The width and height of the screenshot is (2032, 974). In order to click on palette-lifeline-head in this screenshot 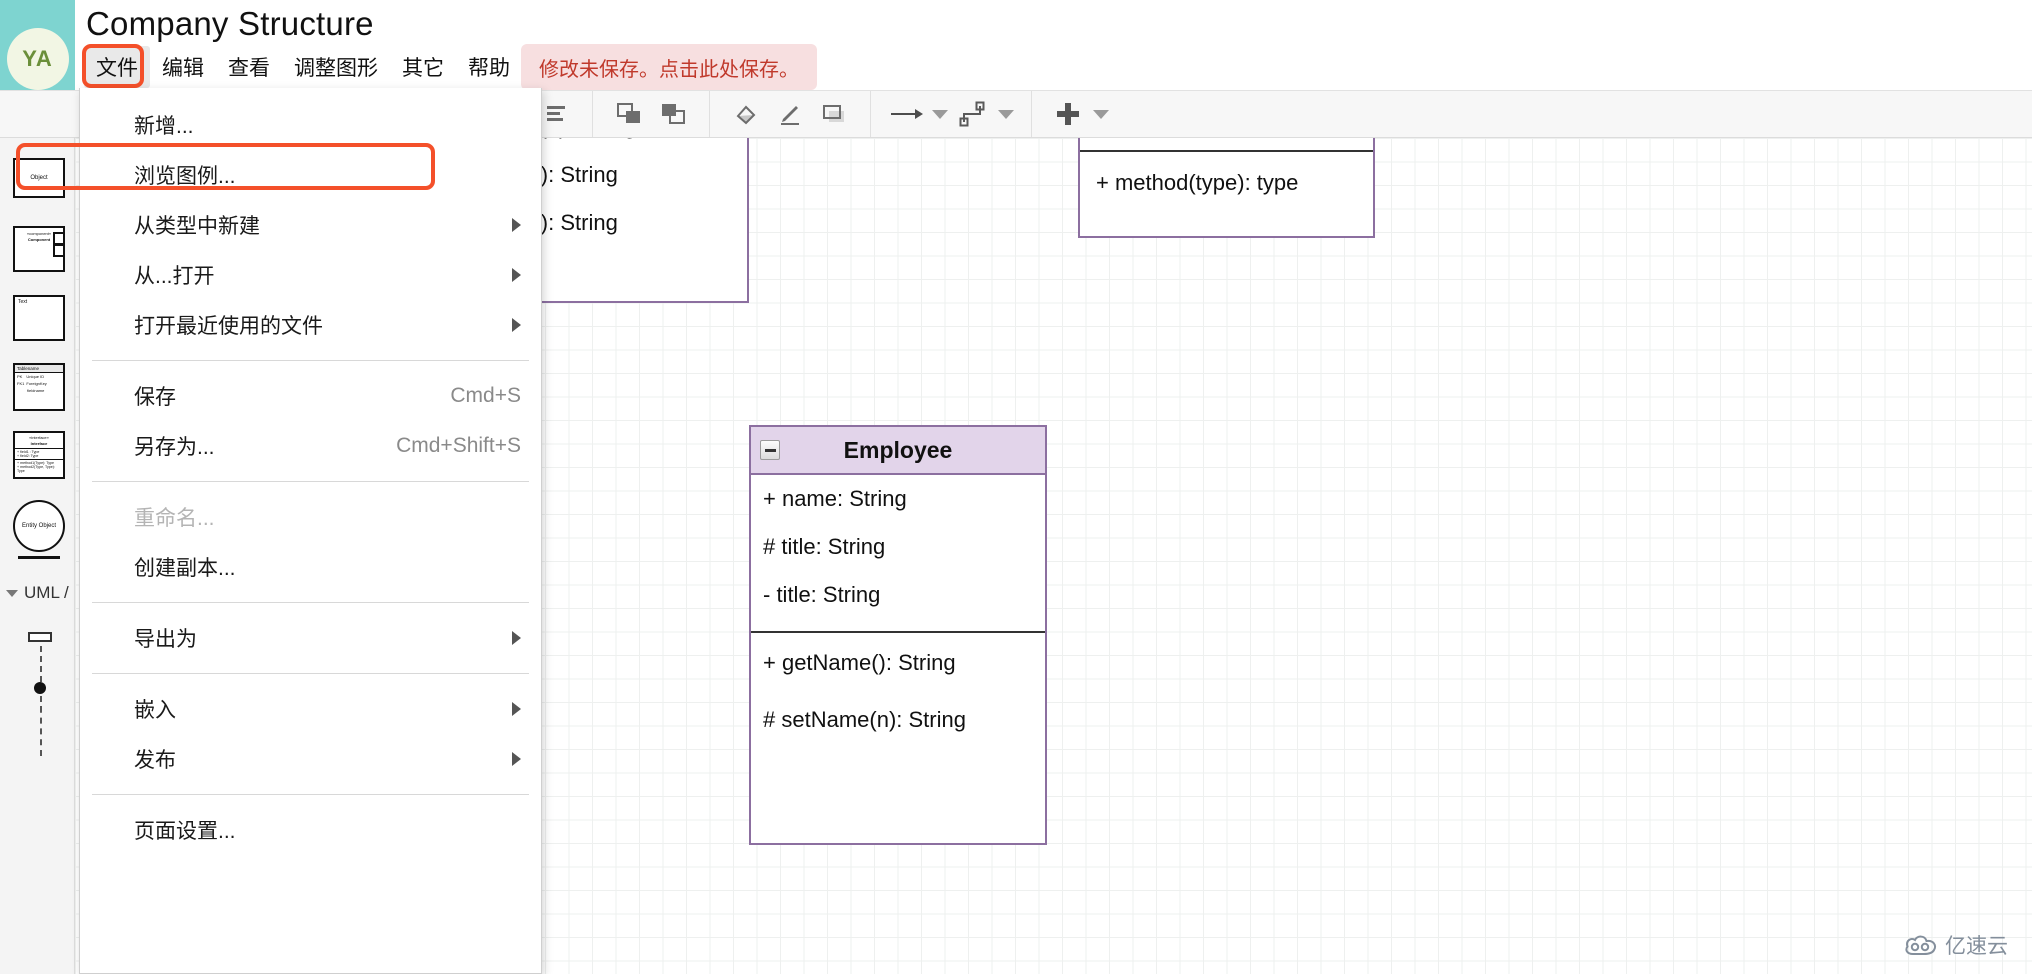, I will do `click(40, 637)`.